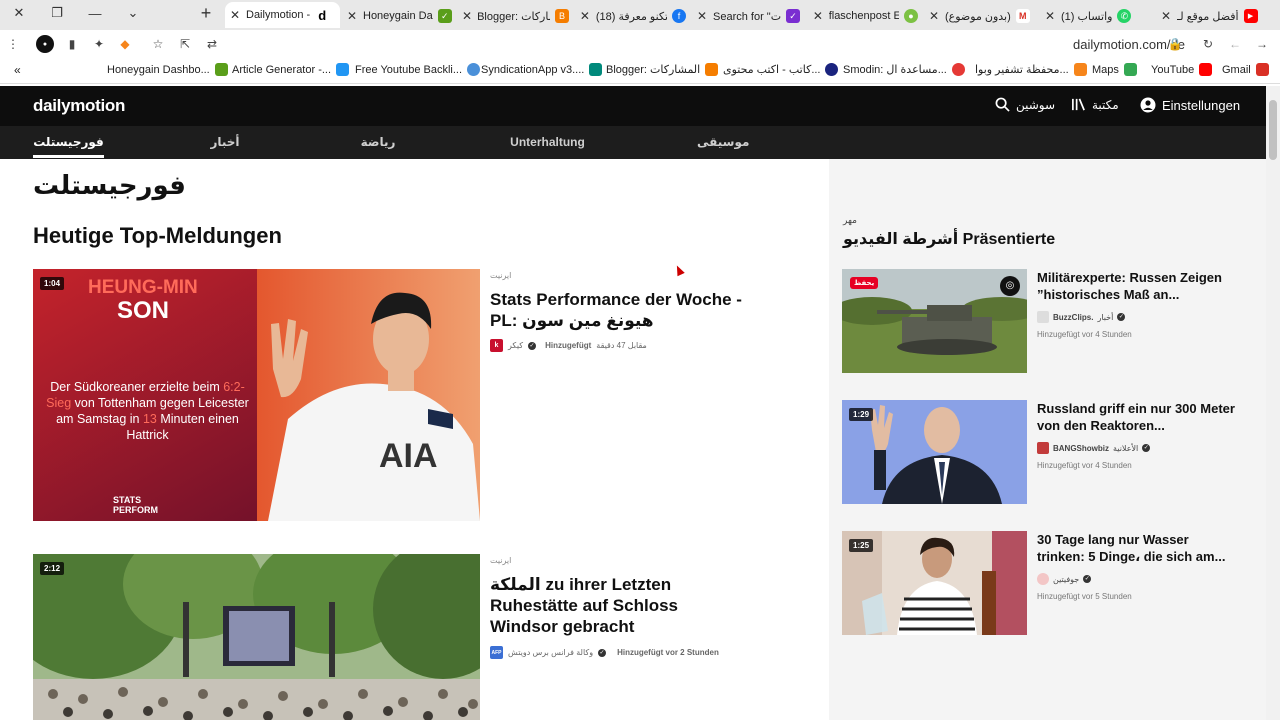  I want to click on video-thumbnail: 1:29, so click(934, 452).